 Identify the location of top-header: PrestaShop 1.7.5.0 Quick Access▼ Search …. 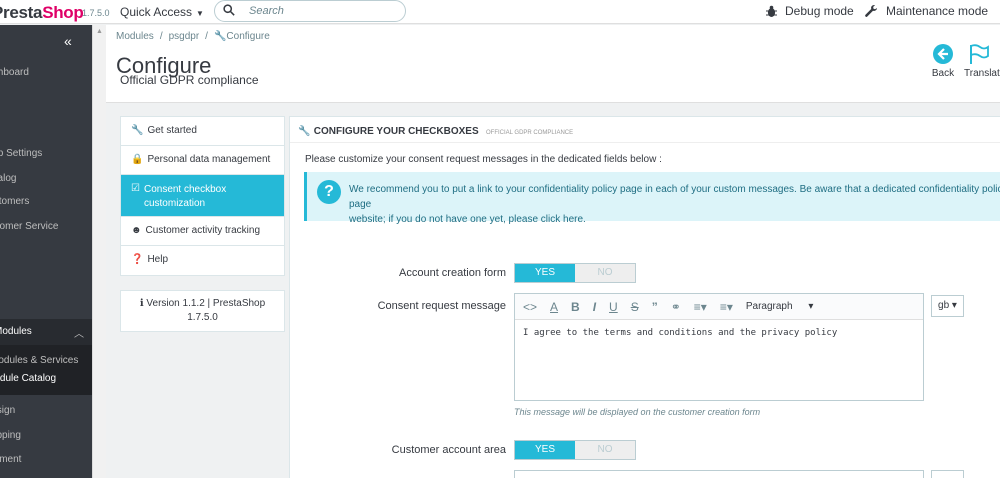
(500, 12).